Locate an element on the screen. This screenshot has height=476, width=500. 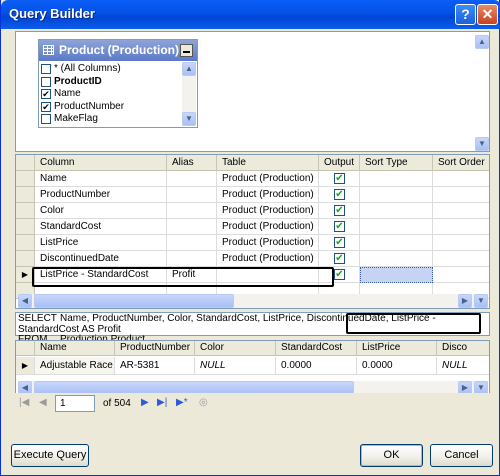
table-box-header: Product (Production) is located at coordinates (118, 50).